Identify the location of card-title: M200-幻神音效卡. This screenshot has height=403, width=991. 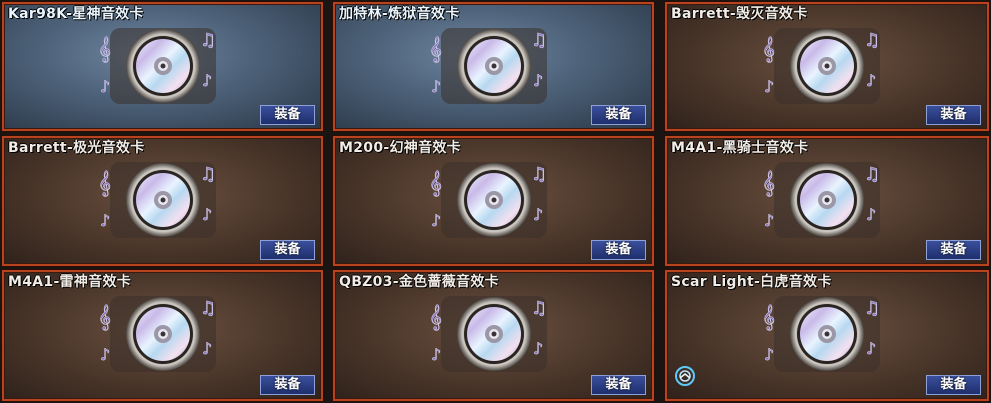
(400, 148).